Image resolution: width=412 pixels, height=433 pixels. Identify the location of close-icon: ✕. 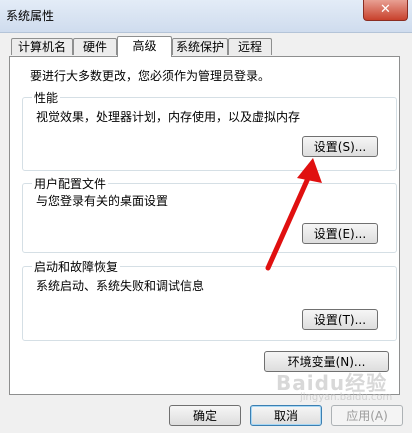
(385, 9).